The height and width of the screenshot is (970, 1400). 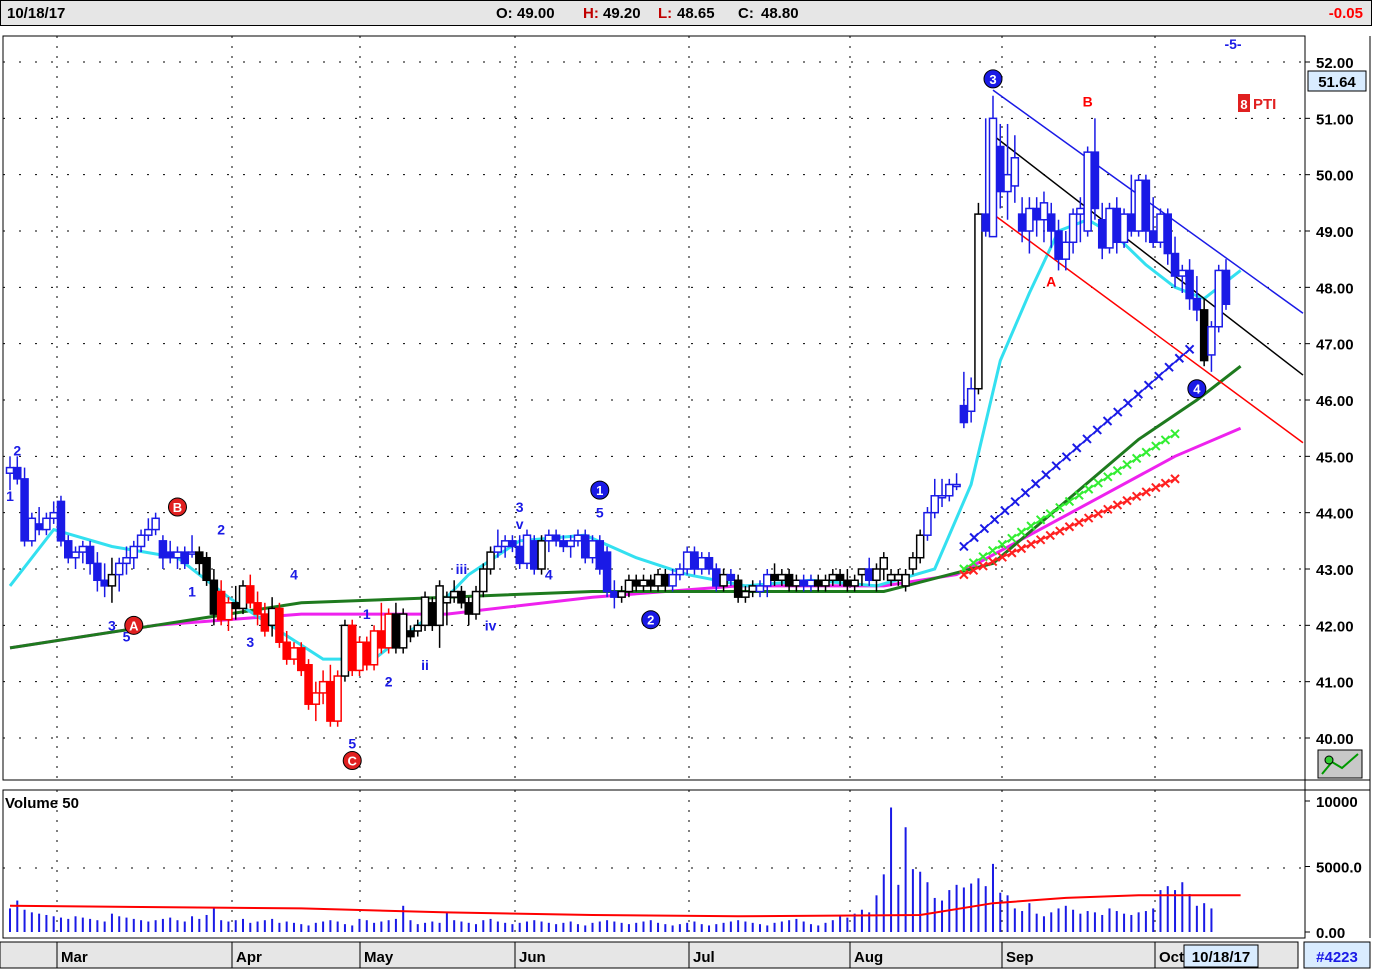 What do you see at coordinates (549, 575) in the screenshot?
I see `wave-label: 4` at bounding box center [549, 575].